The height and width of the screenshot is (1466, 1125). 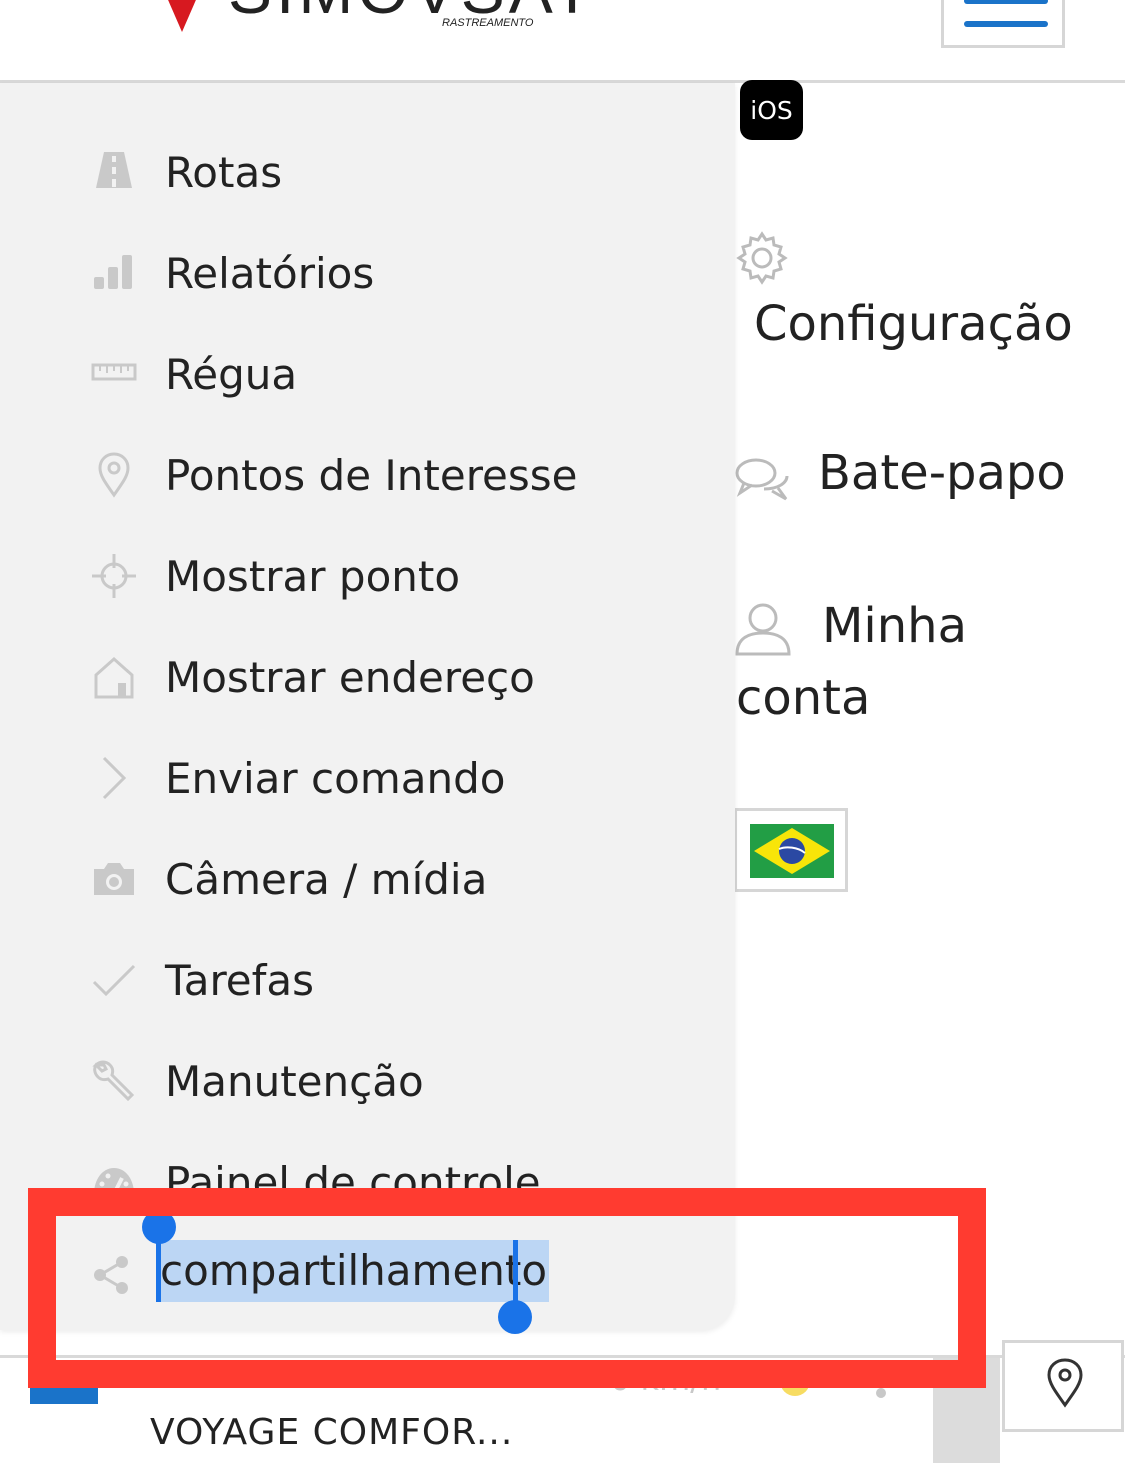 I want to click on menu-label-camera-midia: Câmera / mídia, so click(x=326, y=879).